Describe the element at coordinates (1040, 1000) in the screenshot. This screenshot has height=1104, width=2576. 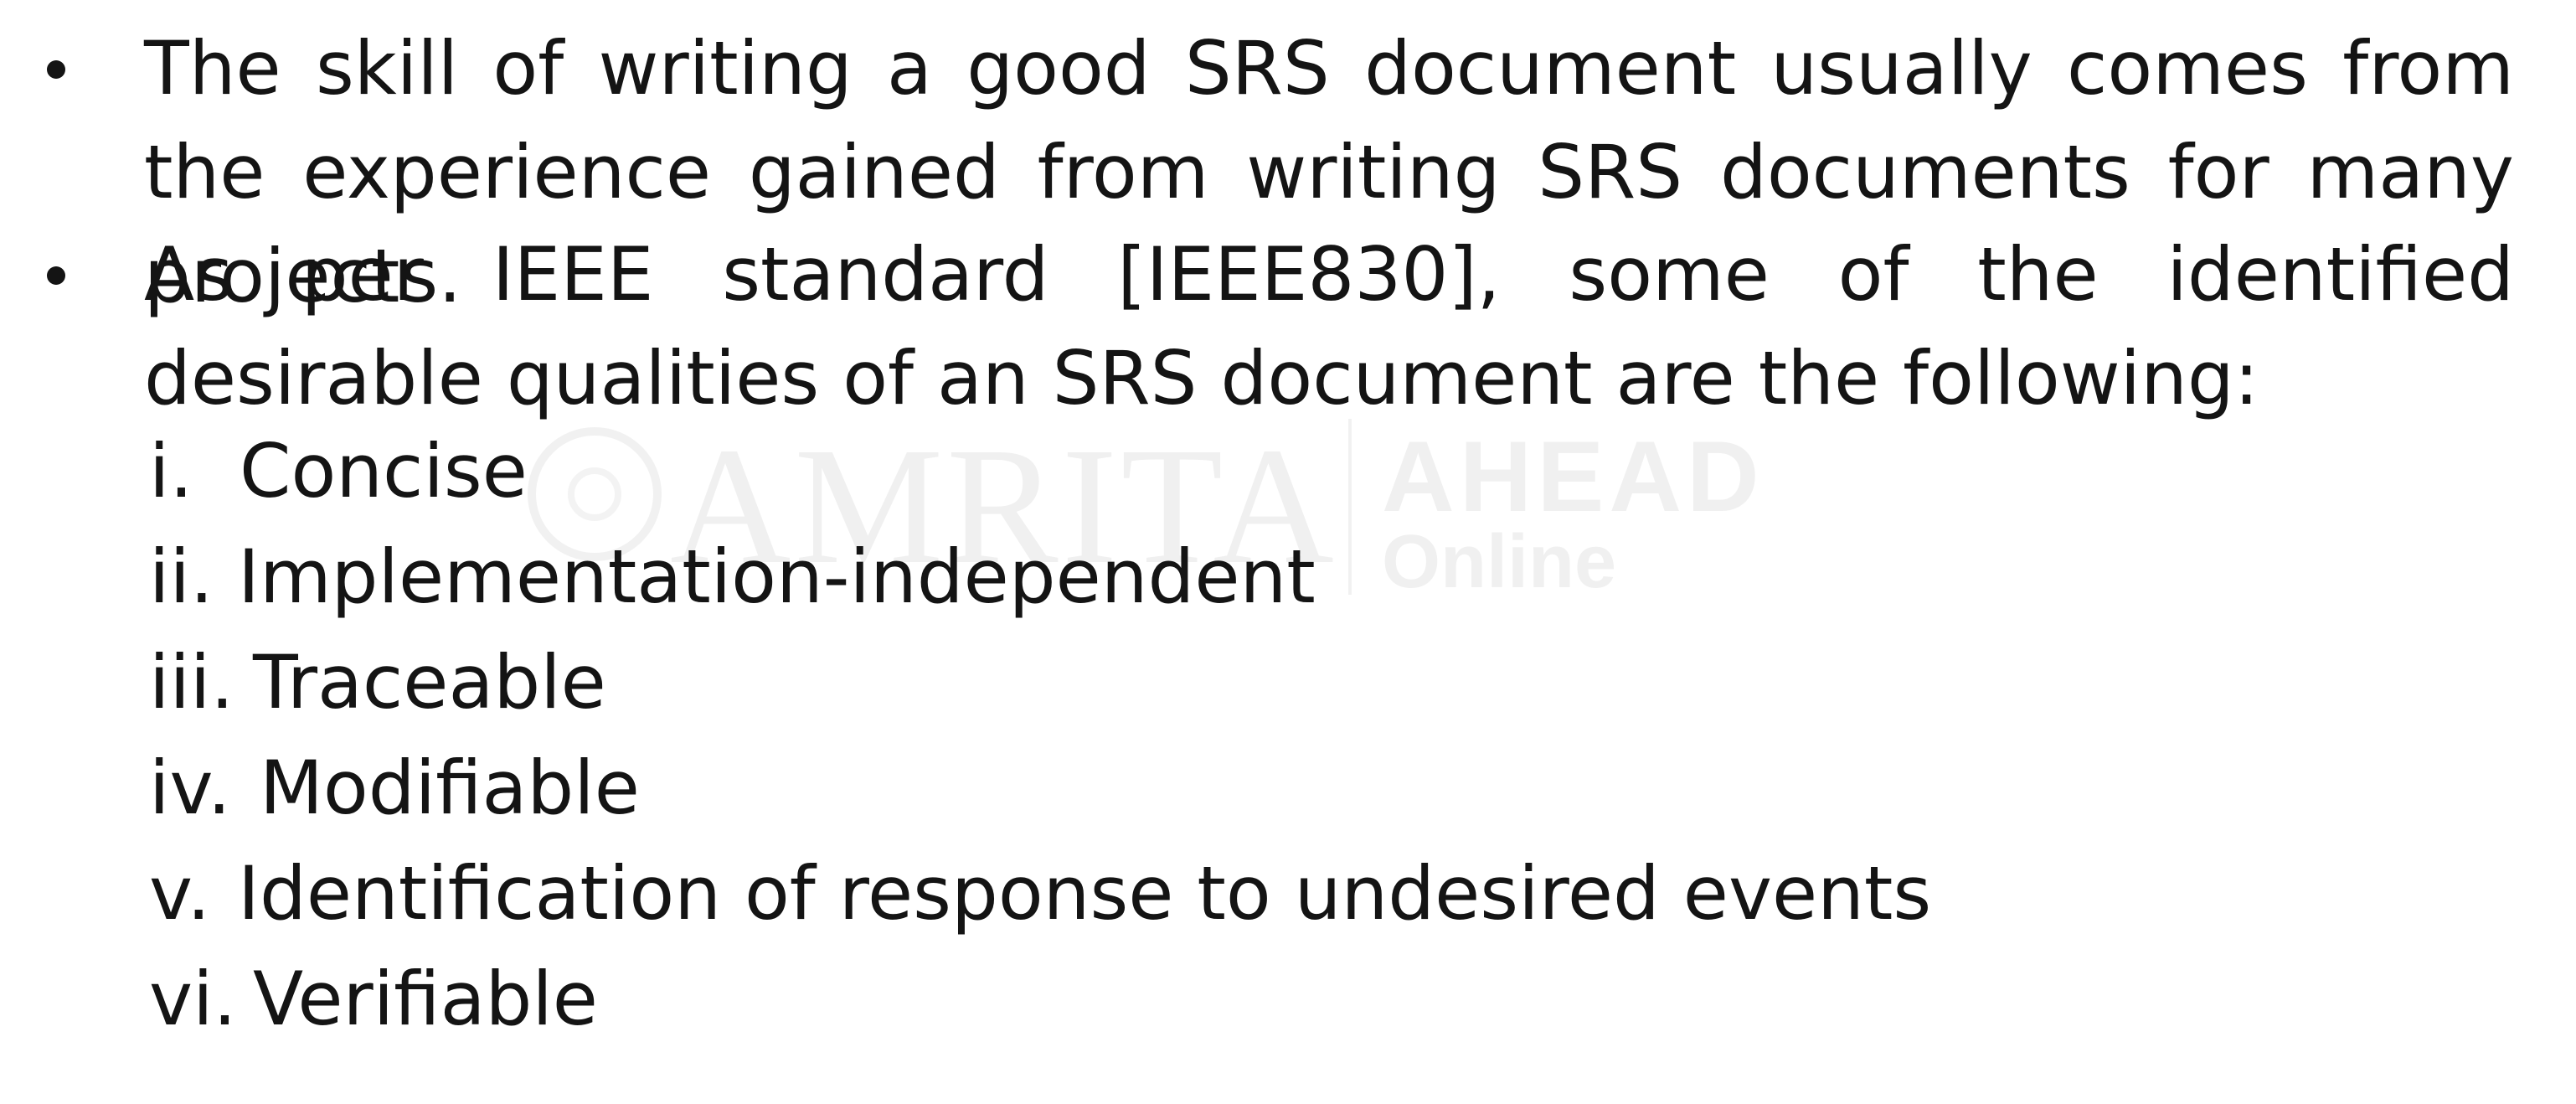
I see `list-item: vi. Verifiable` at that location.